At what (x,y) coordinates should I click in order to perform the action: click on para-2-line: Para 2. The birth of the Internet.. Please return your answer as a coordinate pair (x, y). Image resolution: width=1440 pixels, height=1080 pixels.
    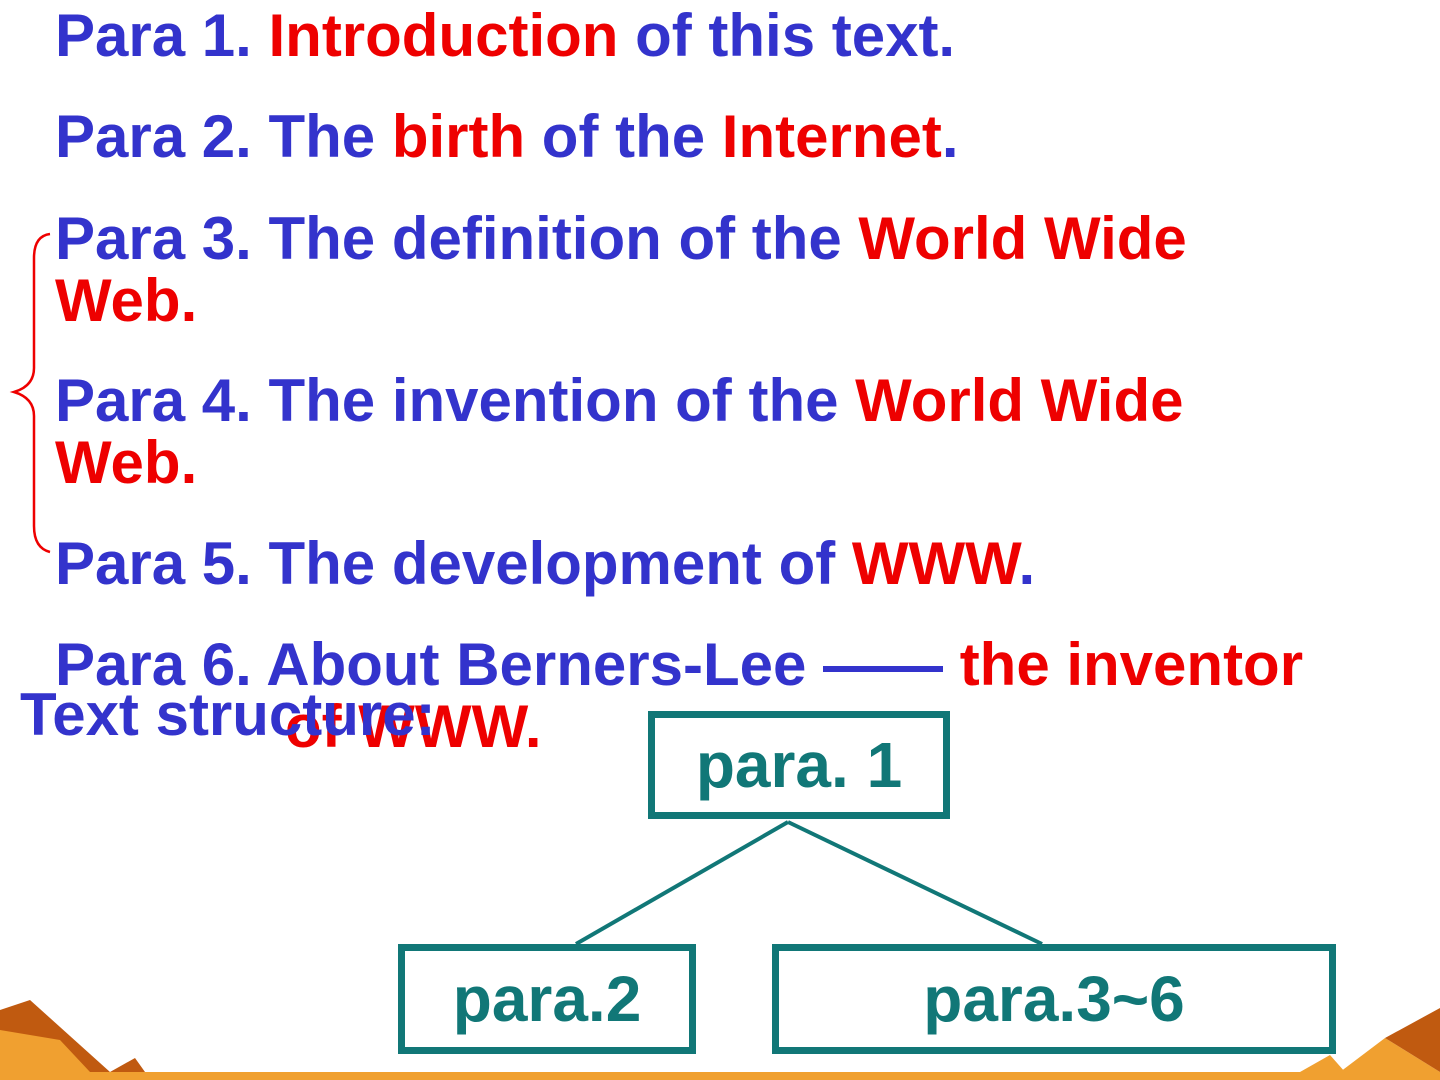
    Looking at the image, I should click on (506, 137).